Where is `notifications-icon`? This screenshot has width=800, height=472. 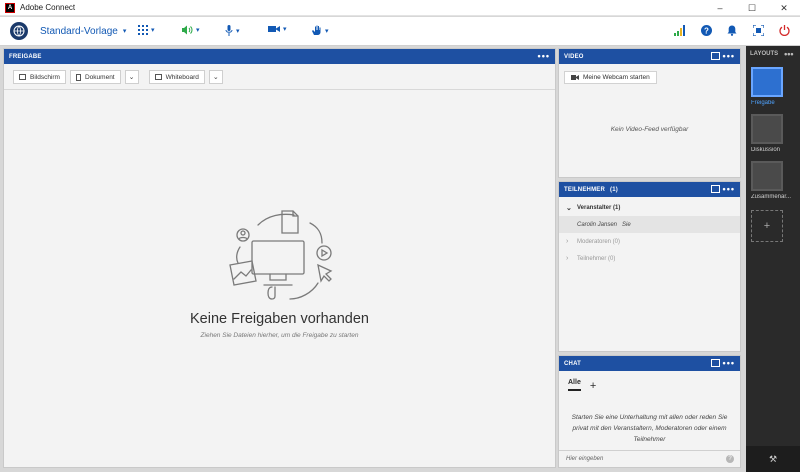 notifications-icon is located at coordinates (732, 30).